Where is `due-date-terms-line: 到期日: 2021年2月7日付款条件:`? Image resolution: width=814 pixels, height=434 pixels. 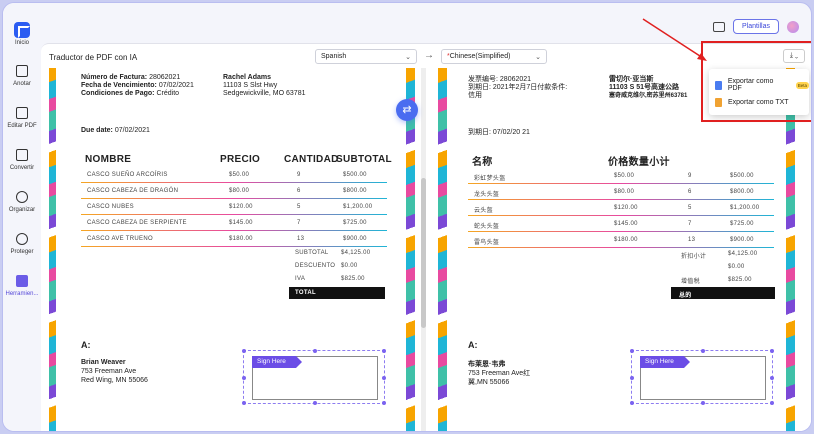
due-date-terms-line: 到期日: 2021年2月7日付款条件: is located at coordinates (518, 87).